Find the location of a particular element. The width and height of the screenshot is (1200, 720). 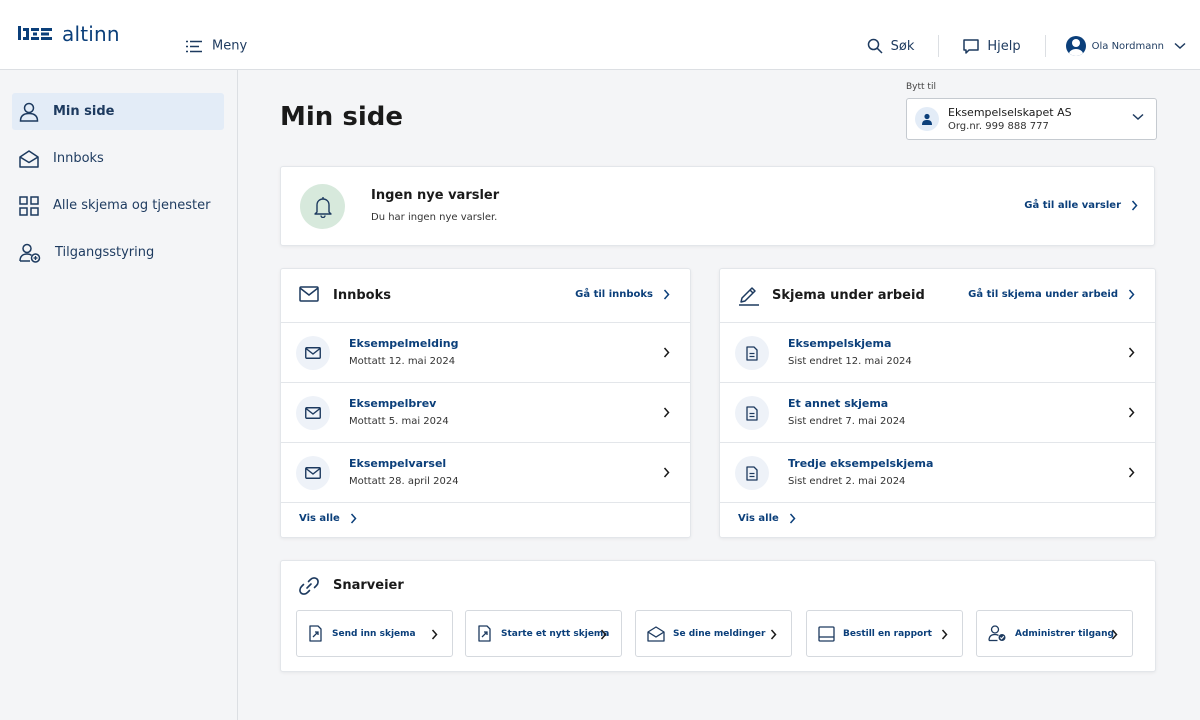

shortcut-send-form: Send inn skjema is located at coordinates (374, 633).